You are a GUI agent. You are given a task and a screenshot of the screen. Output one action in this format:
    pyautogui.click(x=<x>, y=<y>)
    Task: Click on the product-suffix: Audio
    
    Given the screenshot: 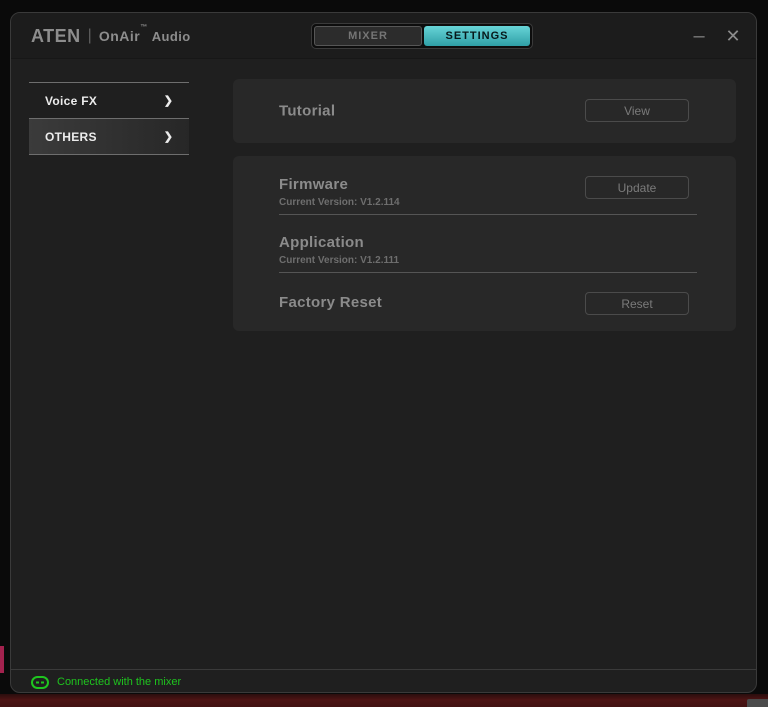 What is the action you would take?
    pyautogui.click(x=171, y=36)
    